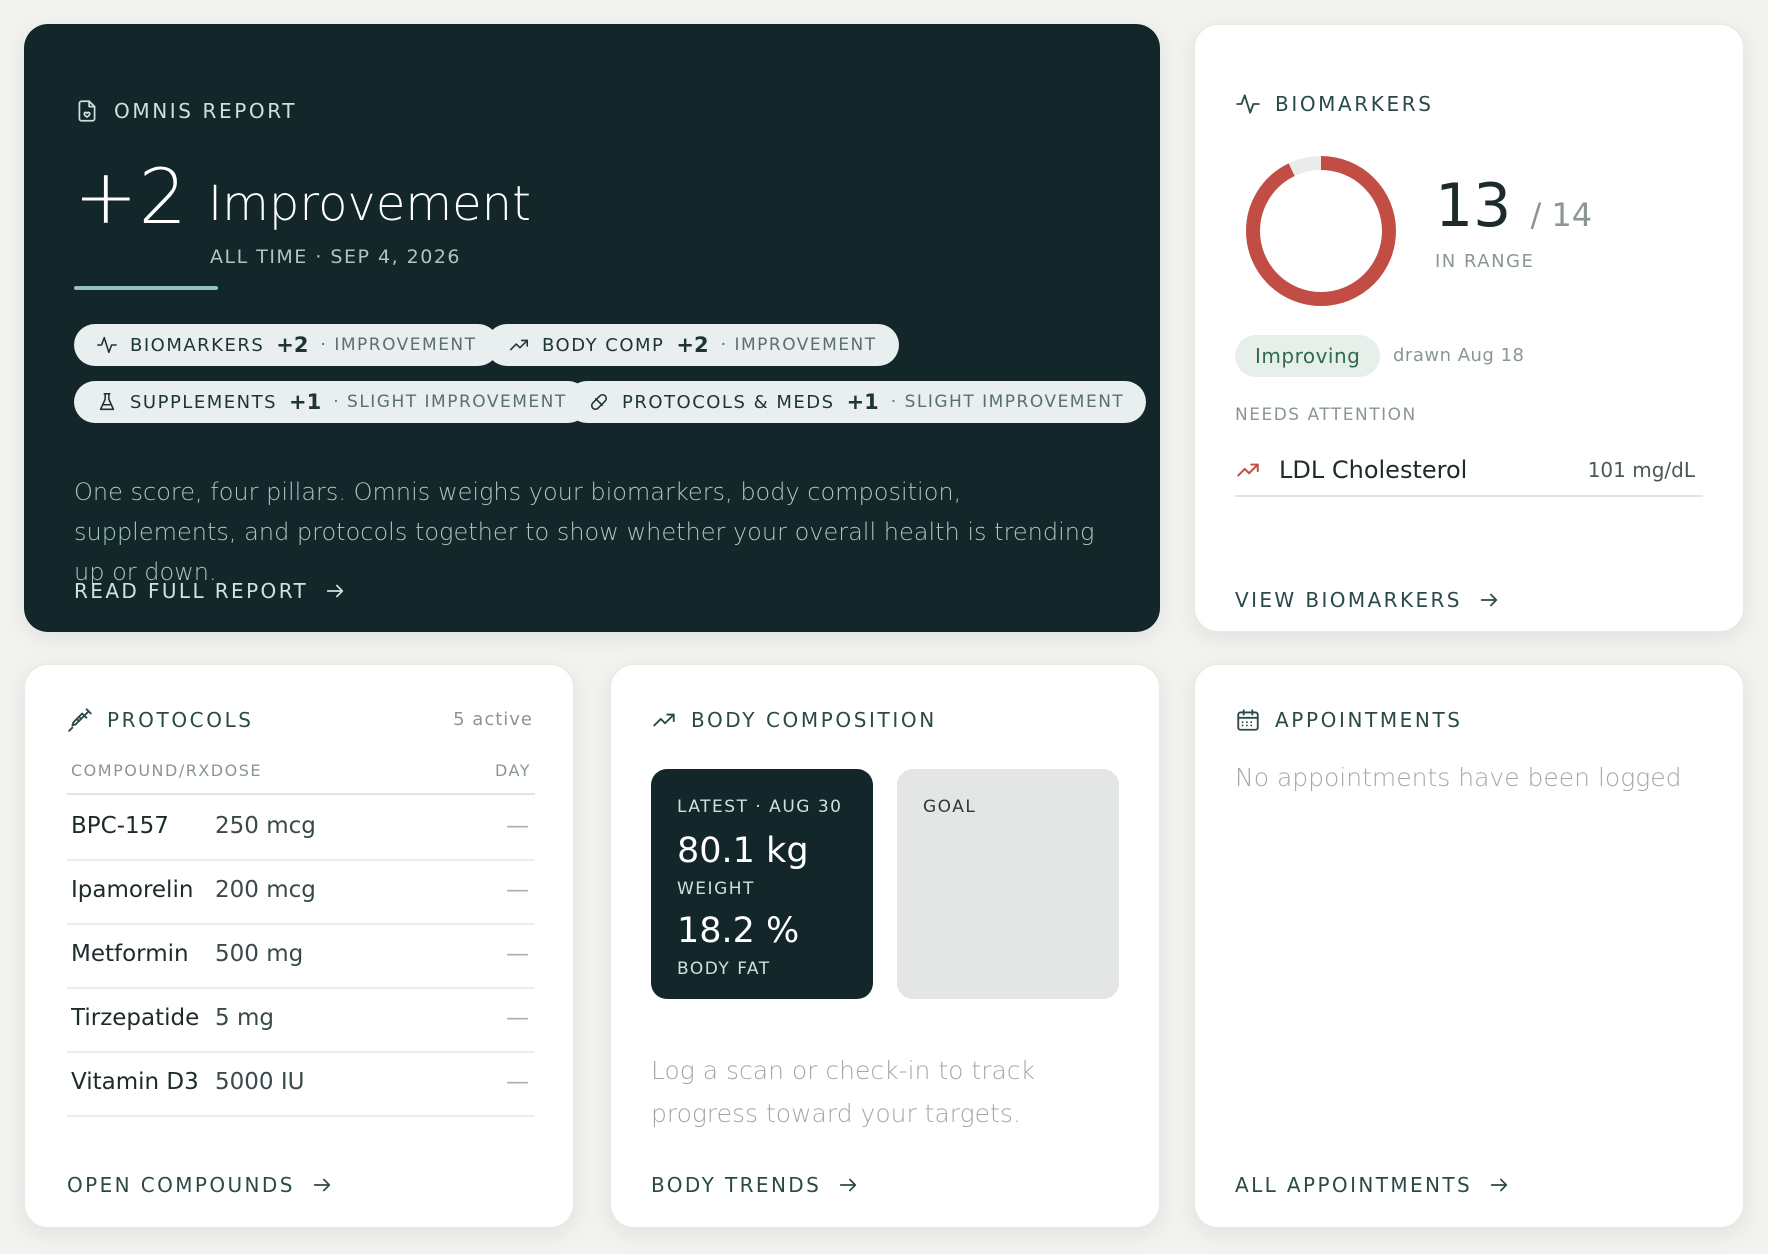 The image size is (1768, 1254). Describe the element at coordinates (260, 1082) in the screenshot. I see `compound-dose: 5000 IU` at that location.